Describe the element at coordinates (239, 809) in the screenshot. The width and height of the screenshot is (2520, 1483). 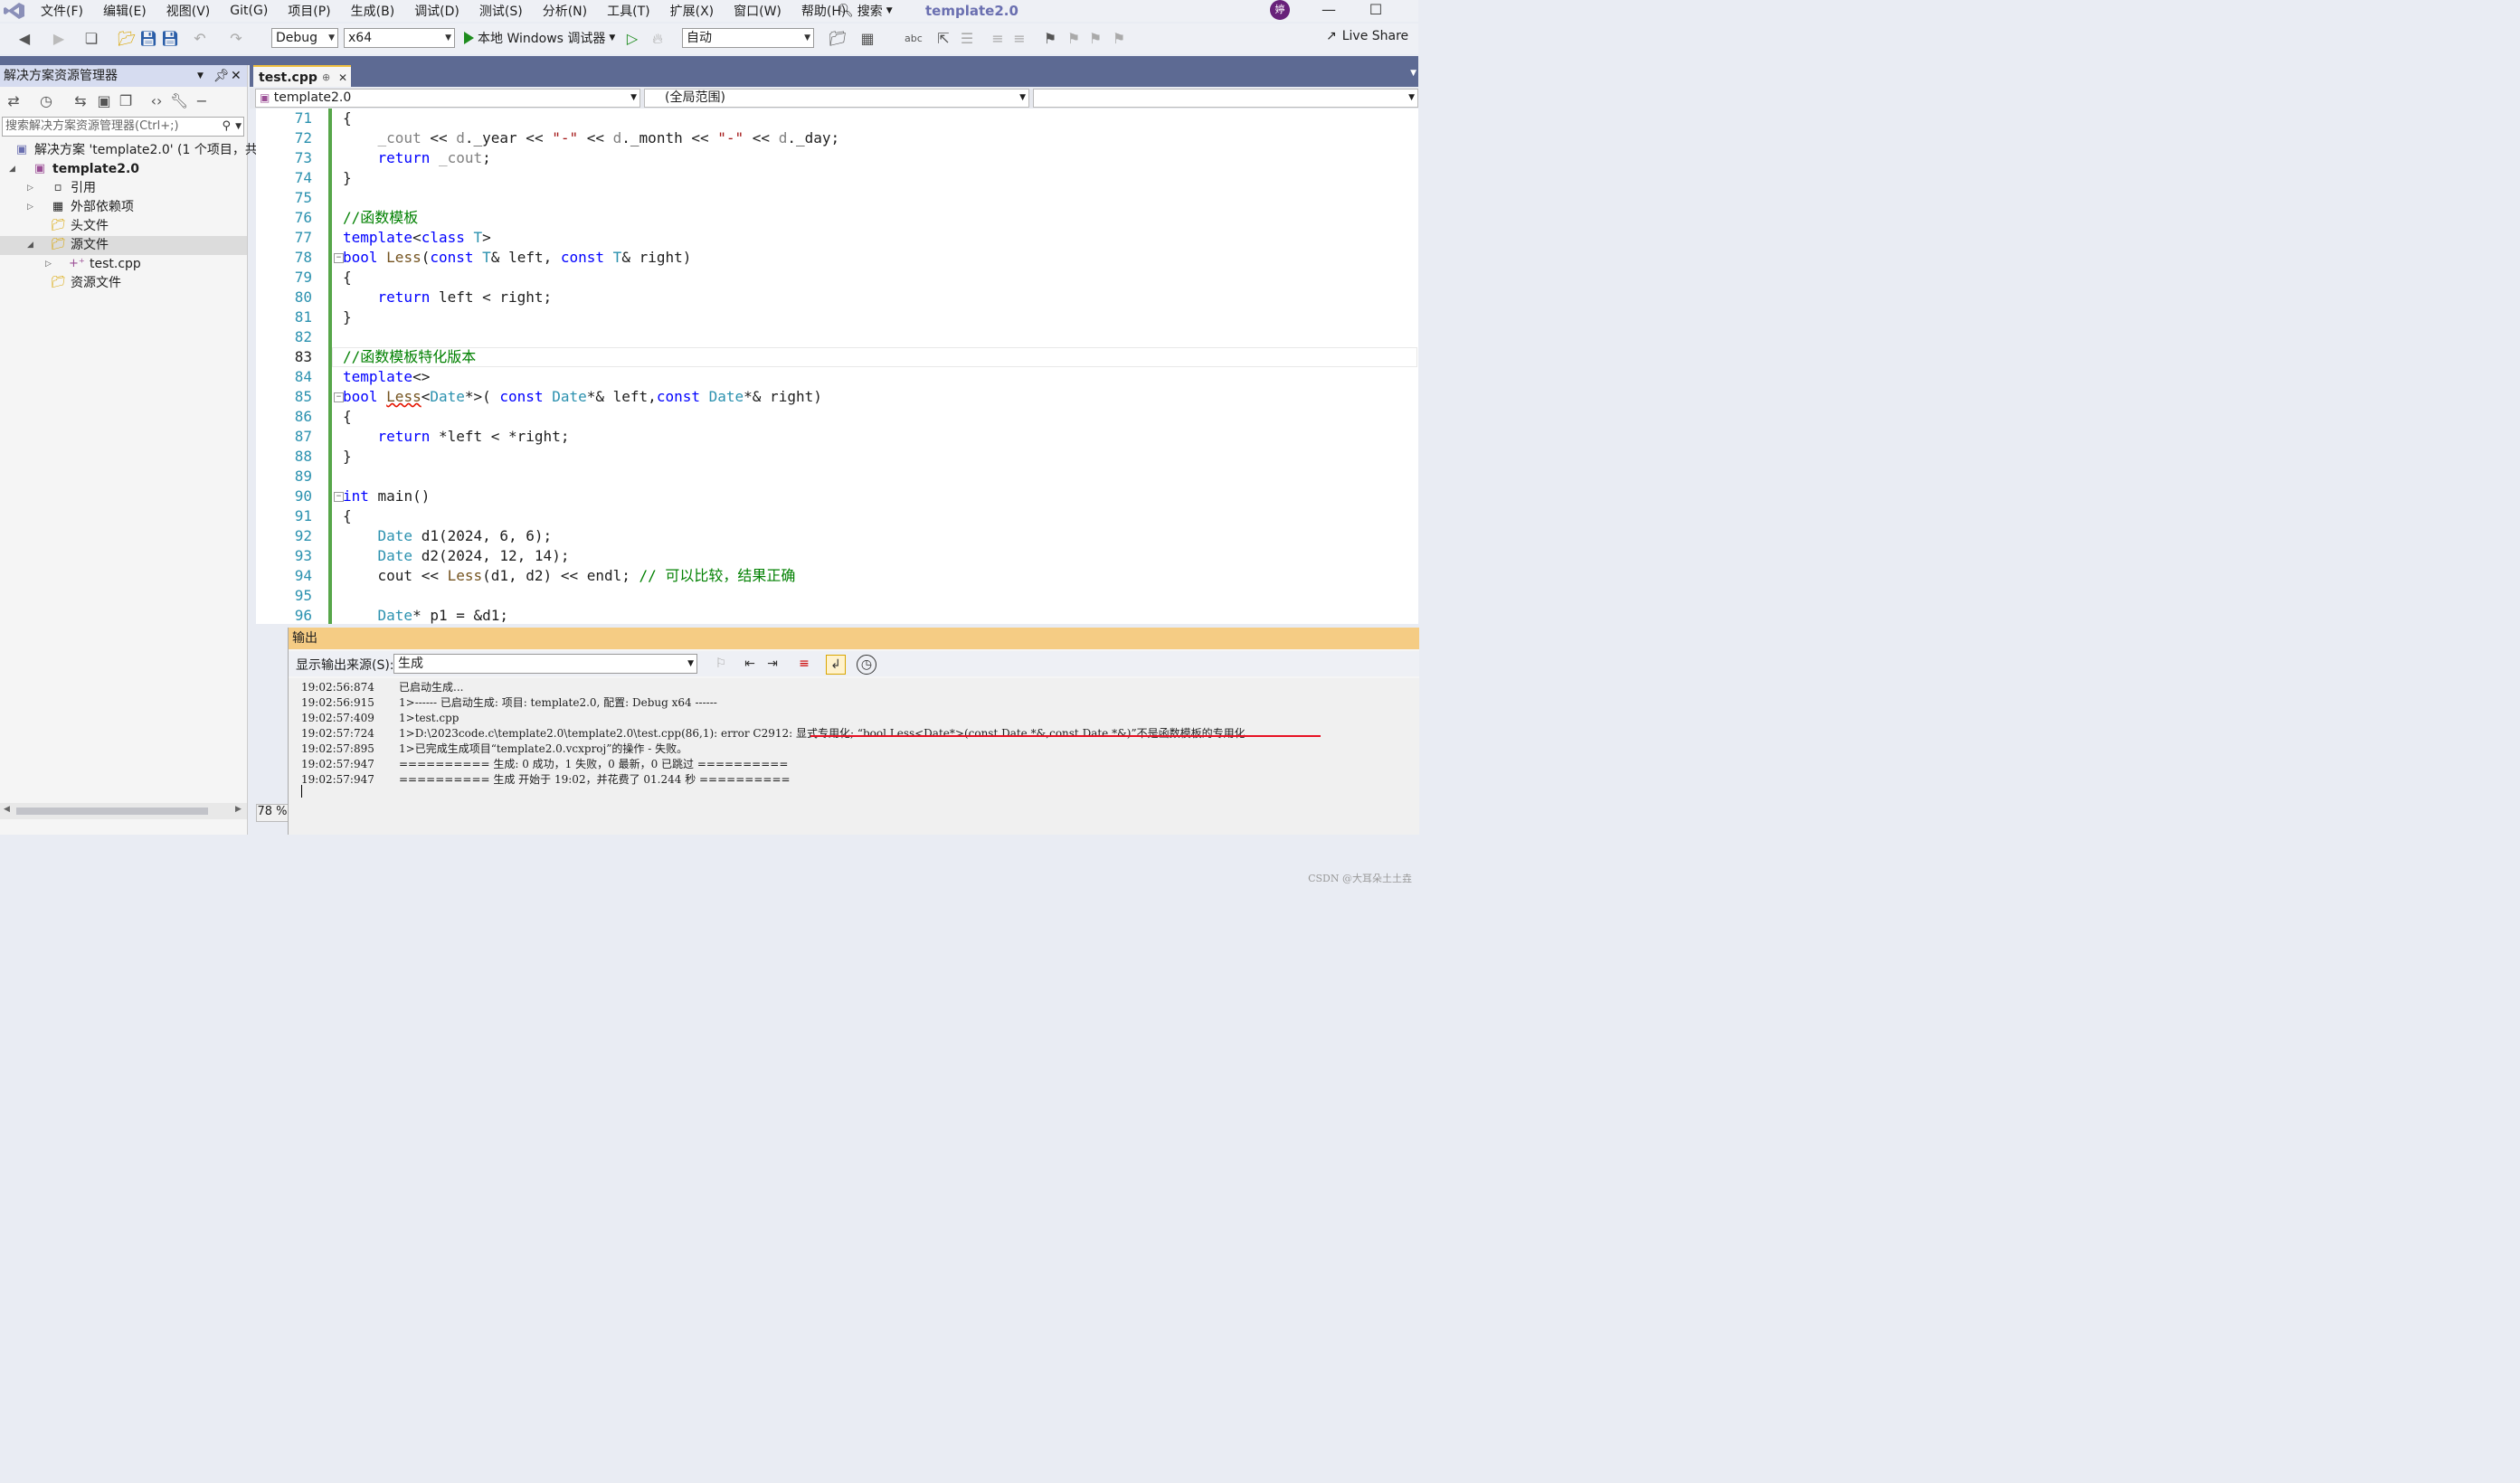
I see `scroll-right-icon: ▶` at that location.